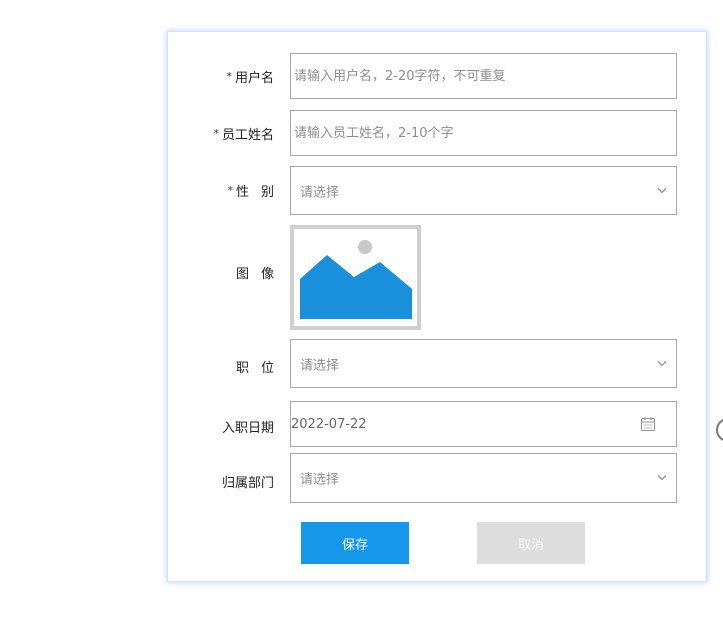  I want to click on position-label: 职位, so click(260, 368).